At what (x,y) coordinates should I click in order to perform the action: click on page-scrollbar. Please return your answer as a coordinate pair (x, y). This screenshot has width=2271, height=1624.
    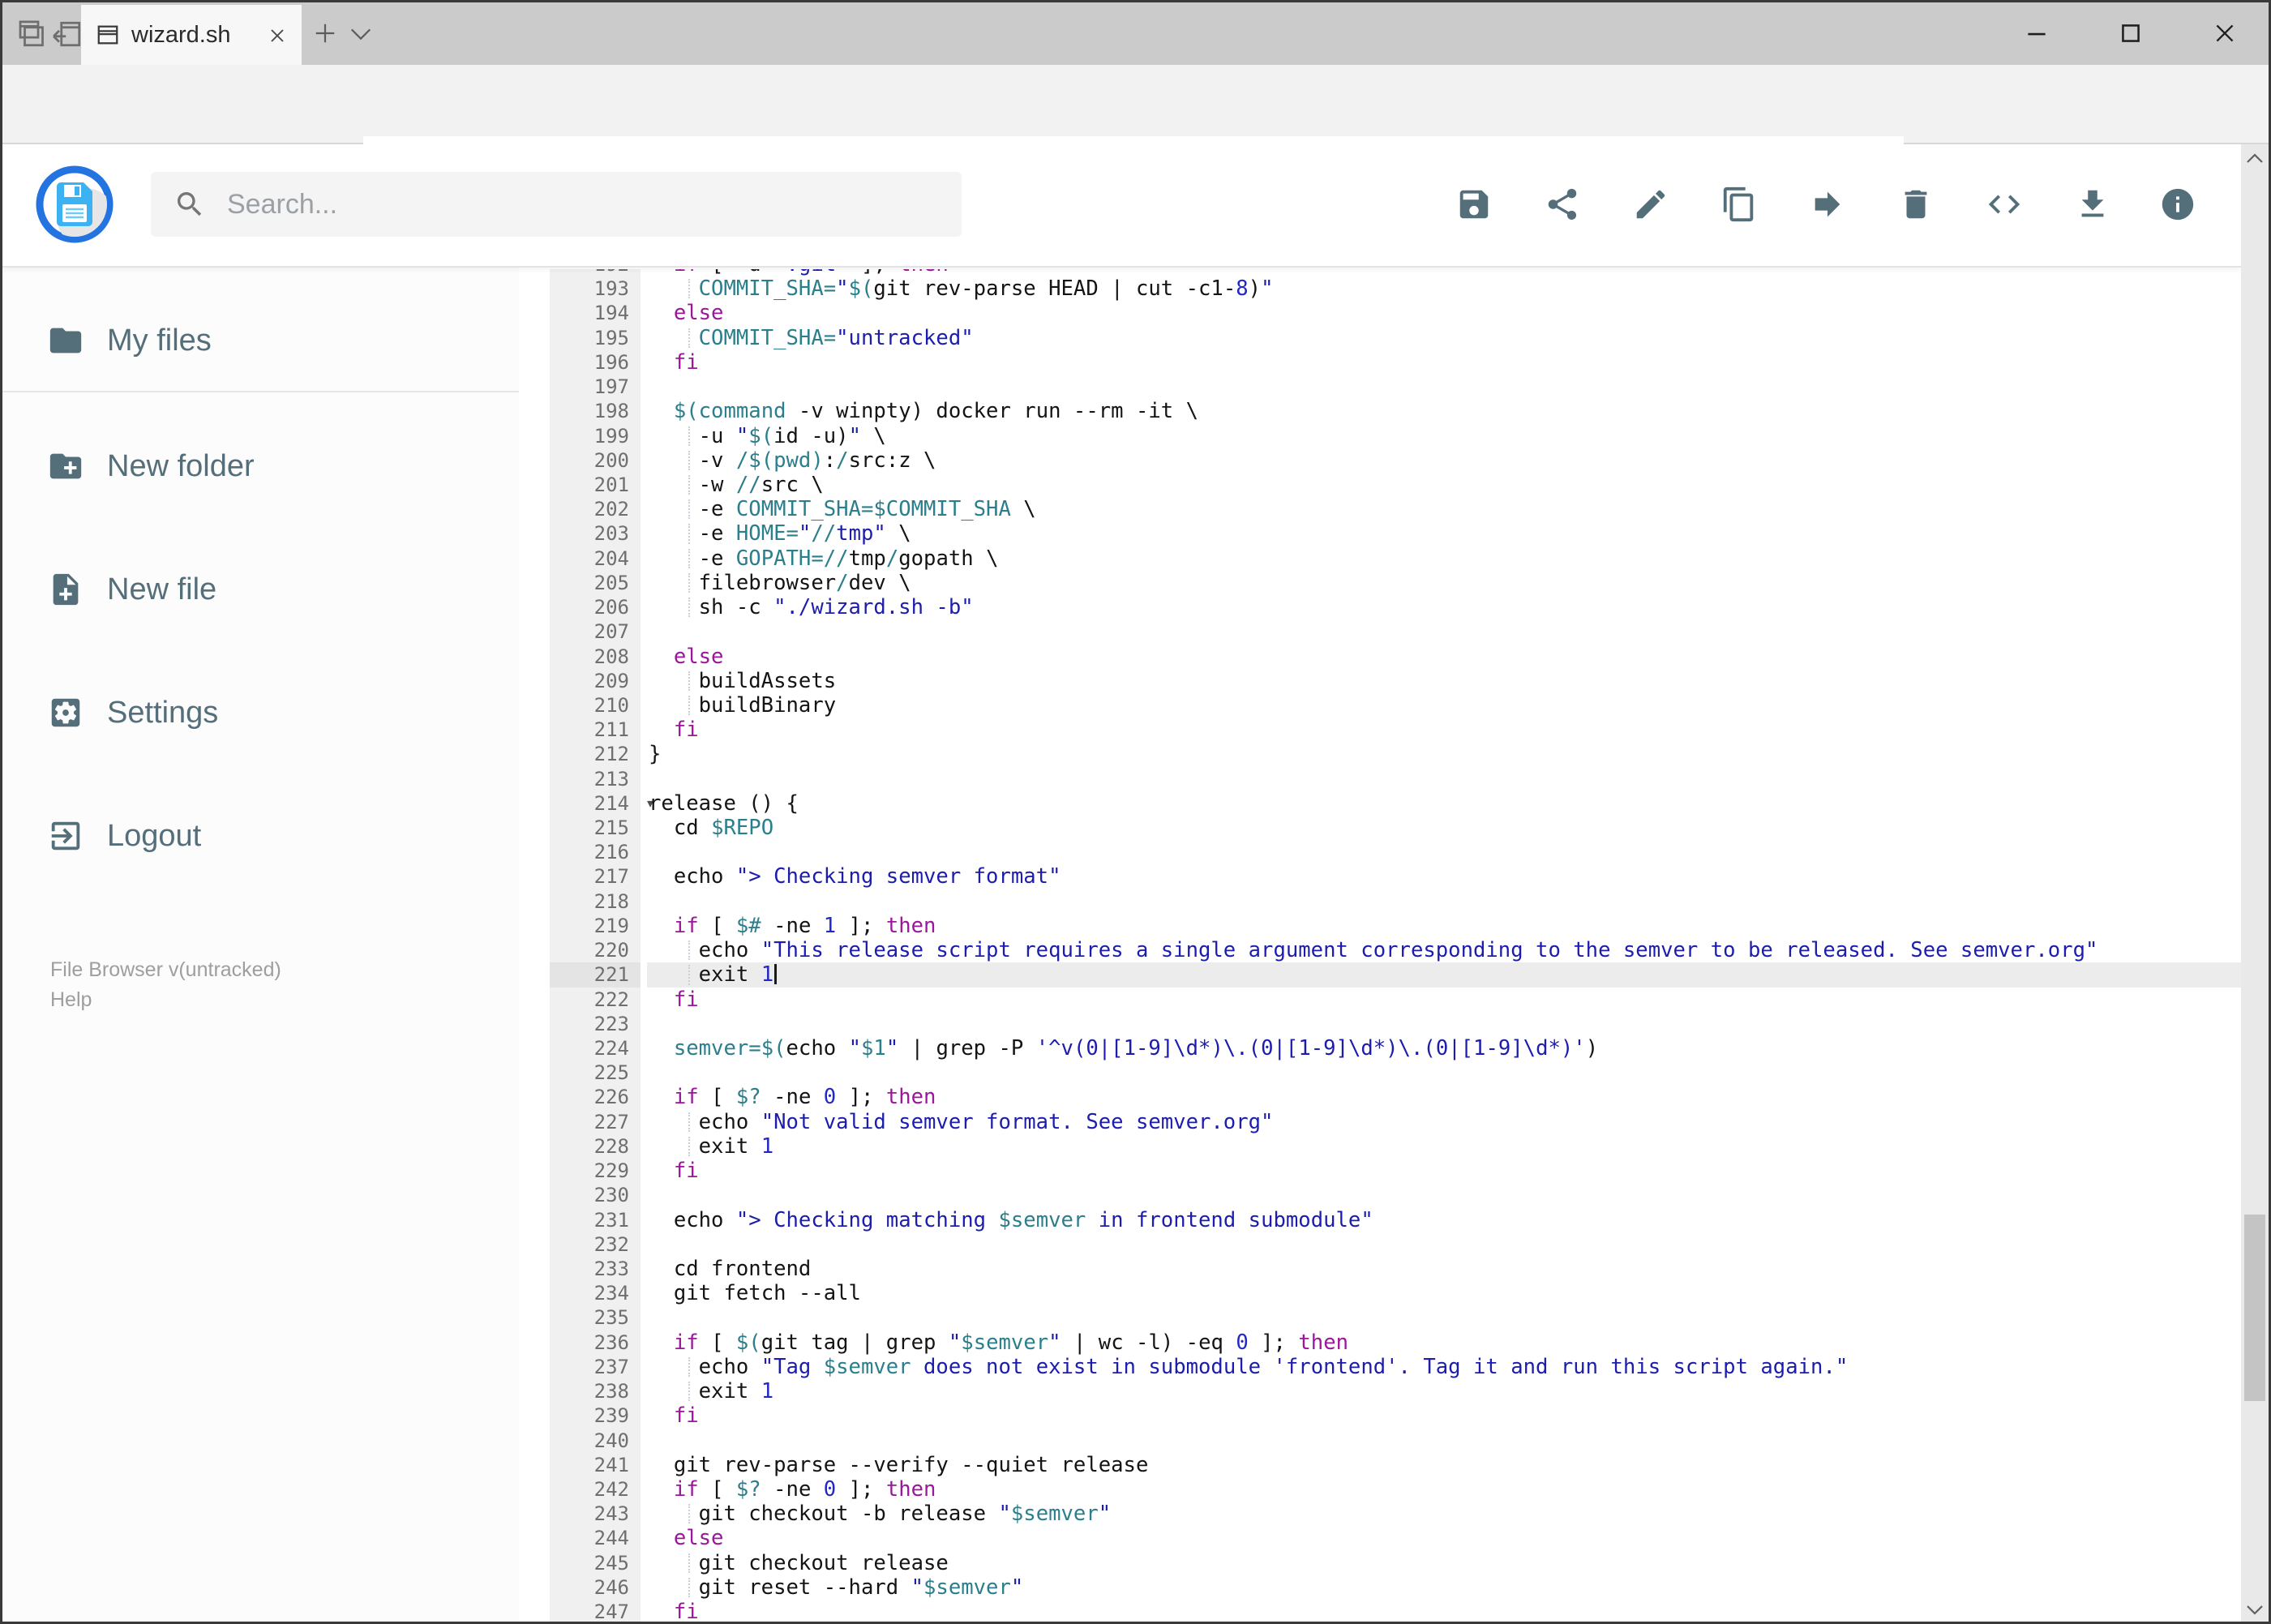
    Looking at the image, I should click on (2255, 884).